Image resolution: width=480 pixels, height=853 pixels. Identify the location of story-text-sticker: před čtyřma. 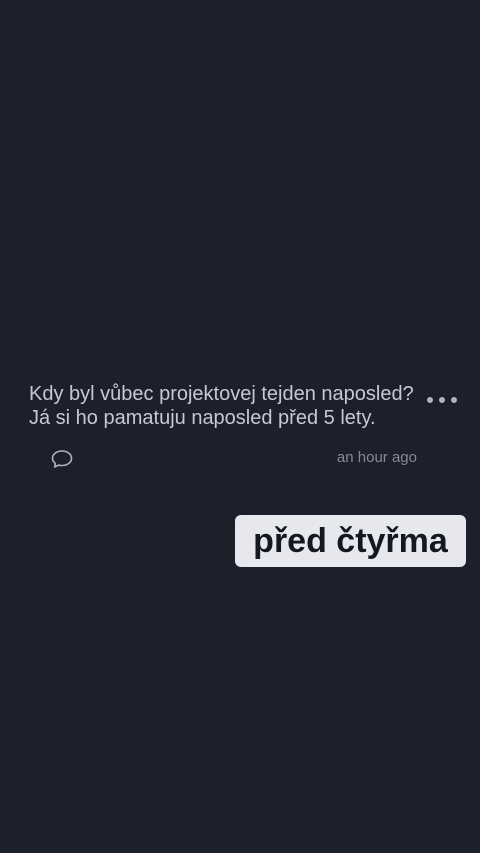
(350, 541).